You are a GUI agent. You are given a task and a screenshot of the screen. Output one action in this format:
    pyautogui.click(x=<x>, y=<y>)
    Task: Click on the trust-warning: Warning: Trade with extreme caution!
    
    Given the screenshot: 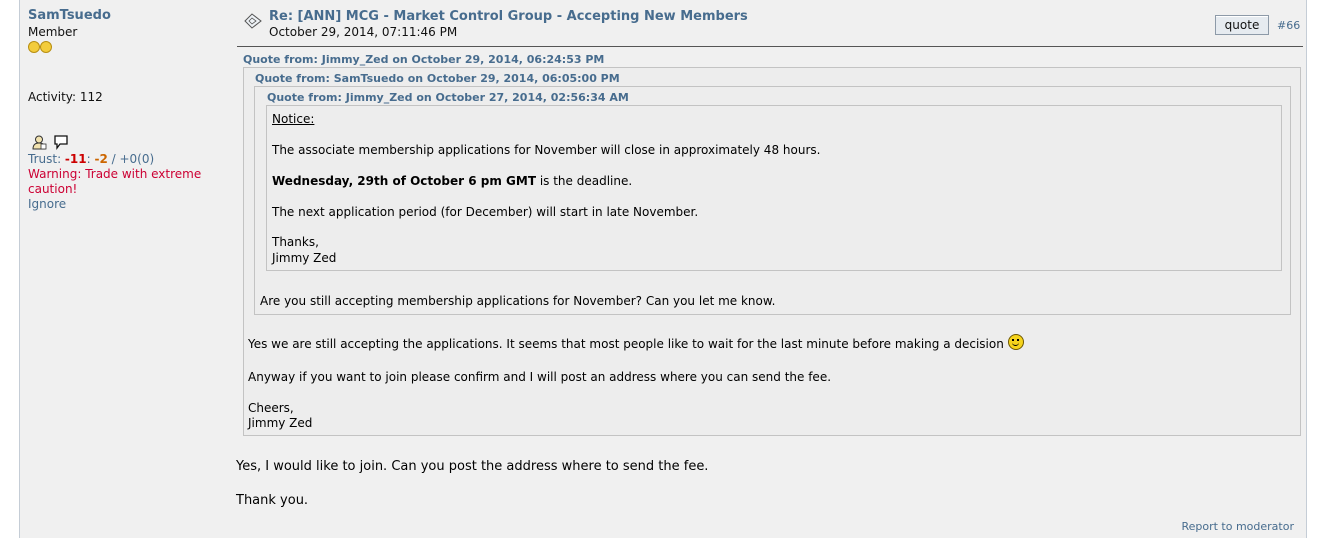 What is the action you would take?
    pyautogui.click(x=115, y=181)
    